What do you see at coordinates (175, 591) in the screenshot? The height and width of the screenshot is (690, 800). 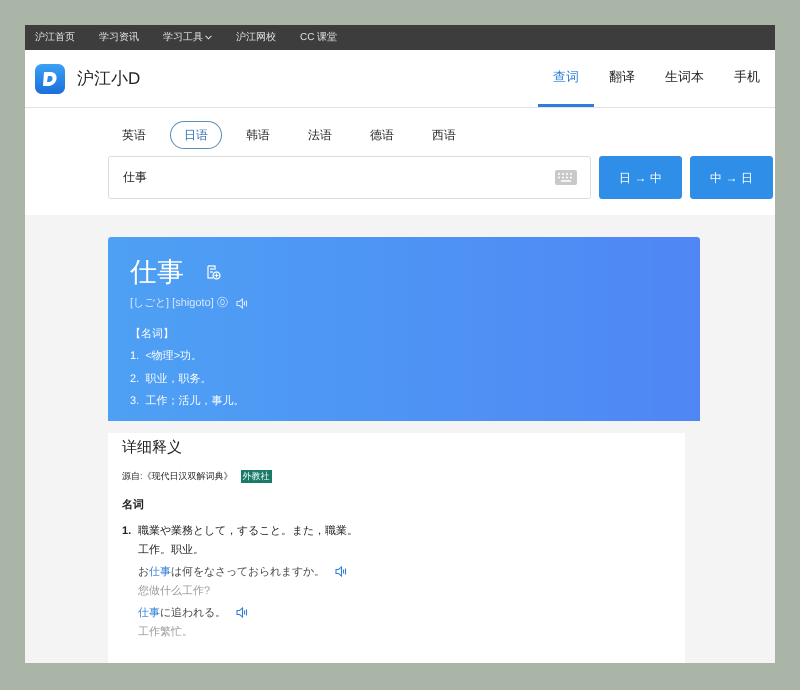 I see `example-translation: 您做什么工作?` at bounding box center [175, 591].